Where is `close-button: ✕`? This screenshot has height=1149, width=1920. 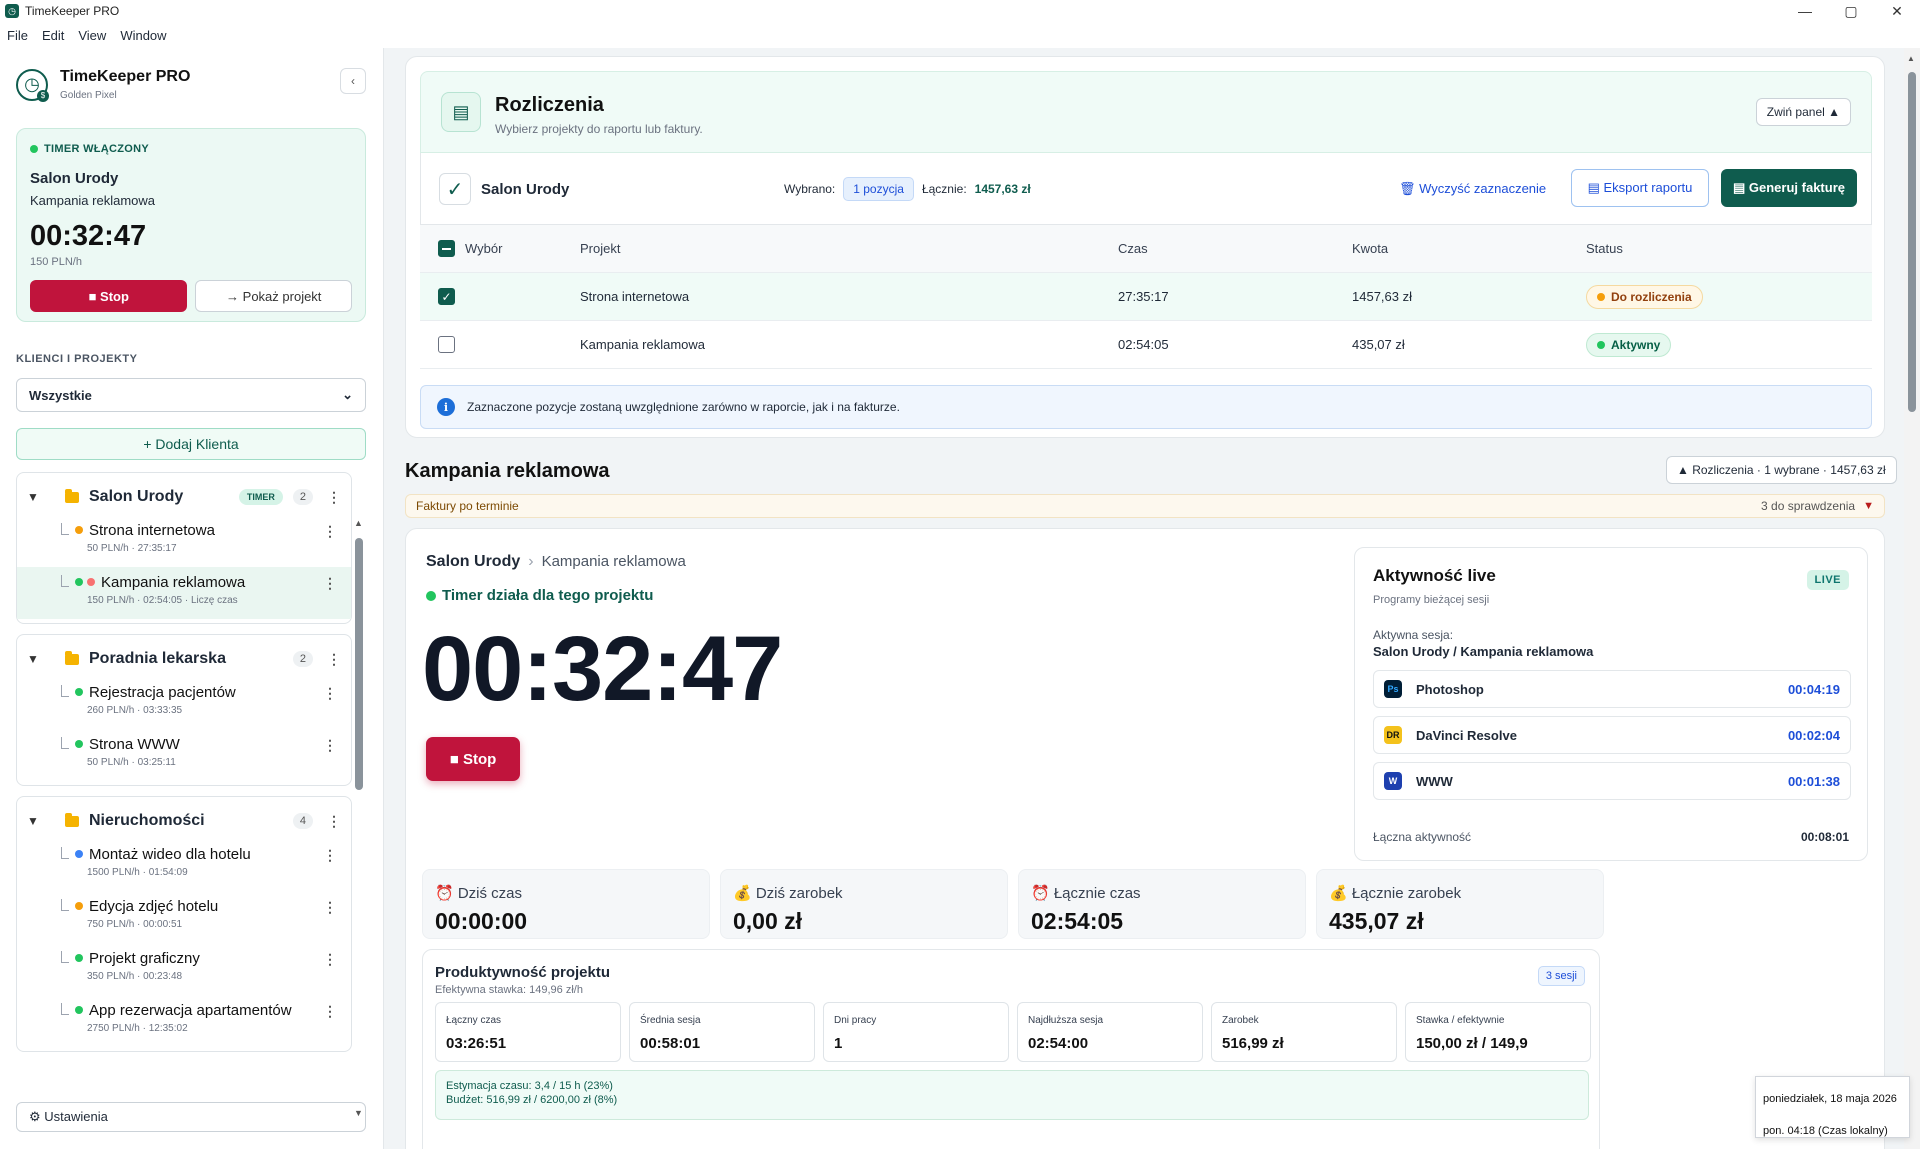
close-button: ✕ is located at coordinates (1897, 11).